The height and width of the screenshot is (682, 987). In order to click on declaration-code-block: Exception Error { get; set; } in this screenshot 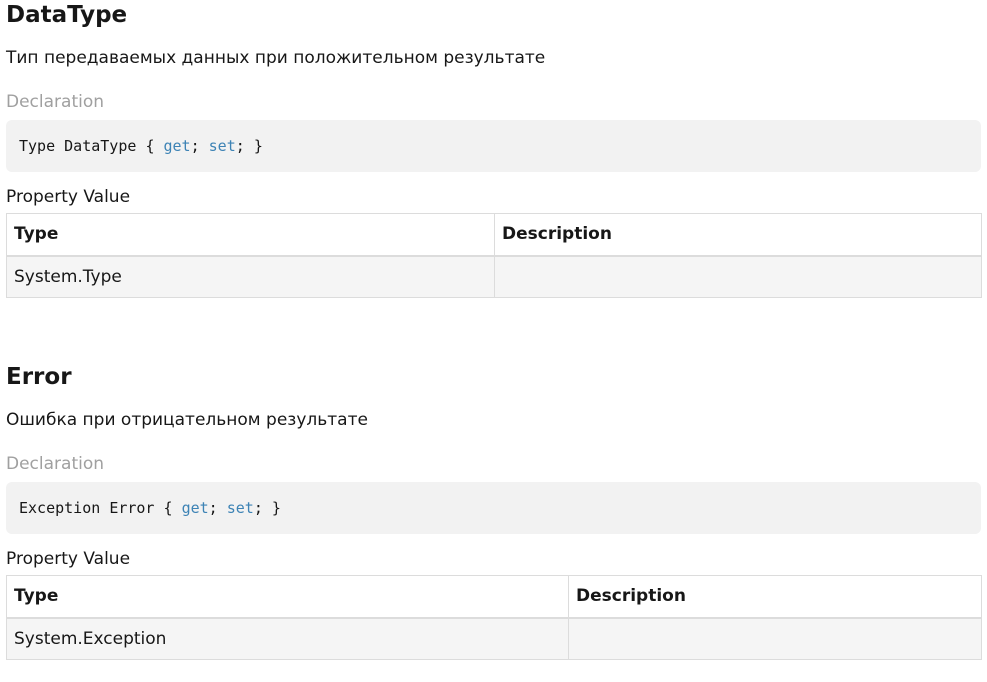, I will do `click(493, 508)`.